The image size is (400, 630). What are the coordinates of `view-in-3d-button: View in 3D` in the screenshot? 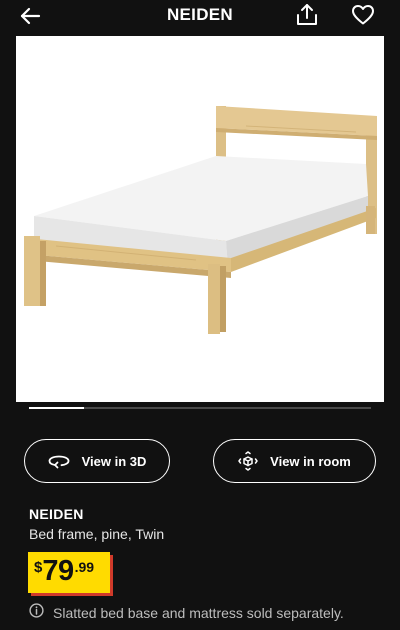 It's located at (97, 461).